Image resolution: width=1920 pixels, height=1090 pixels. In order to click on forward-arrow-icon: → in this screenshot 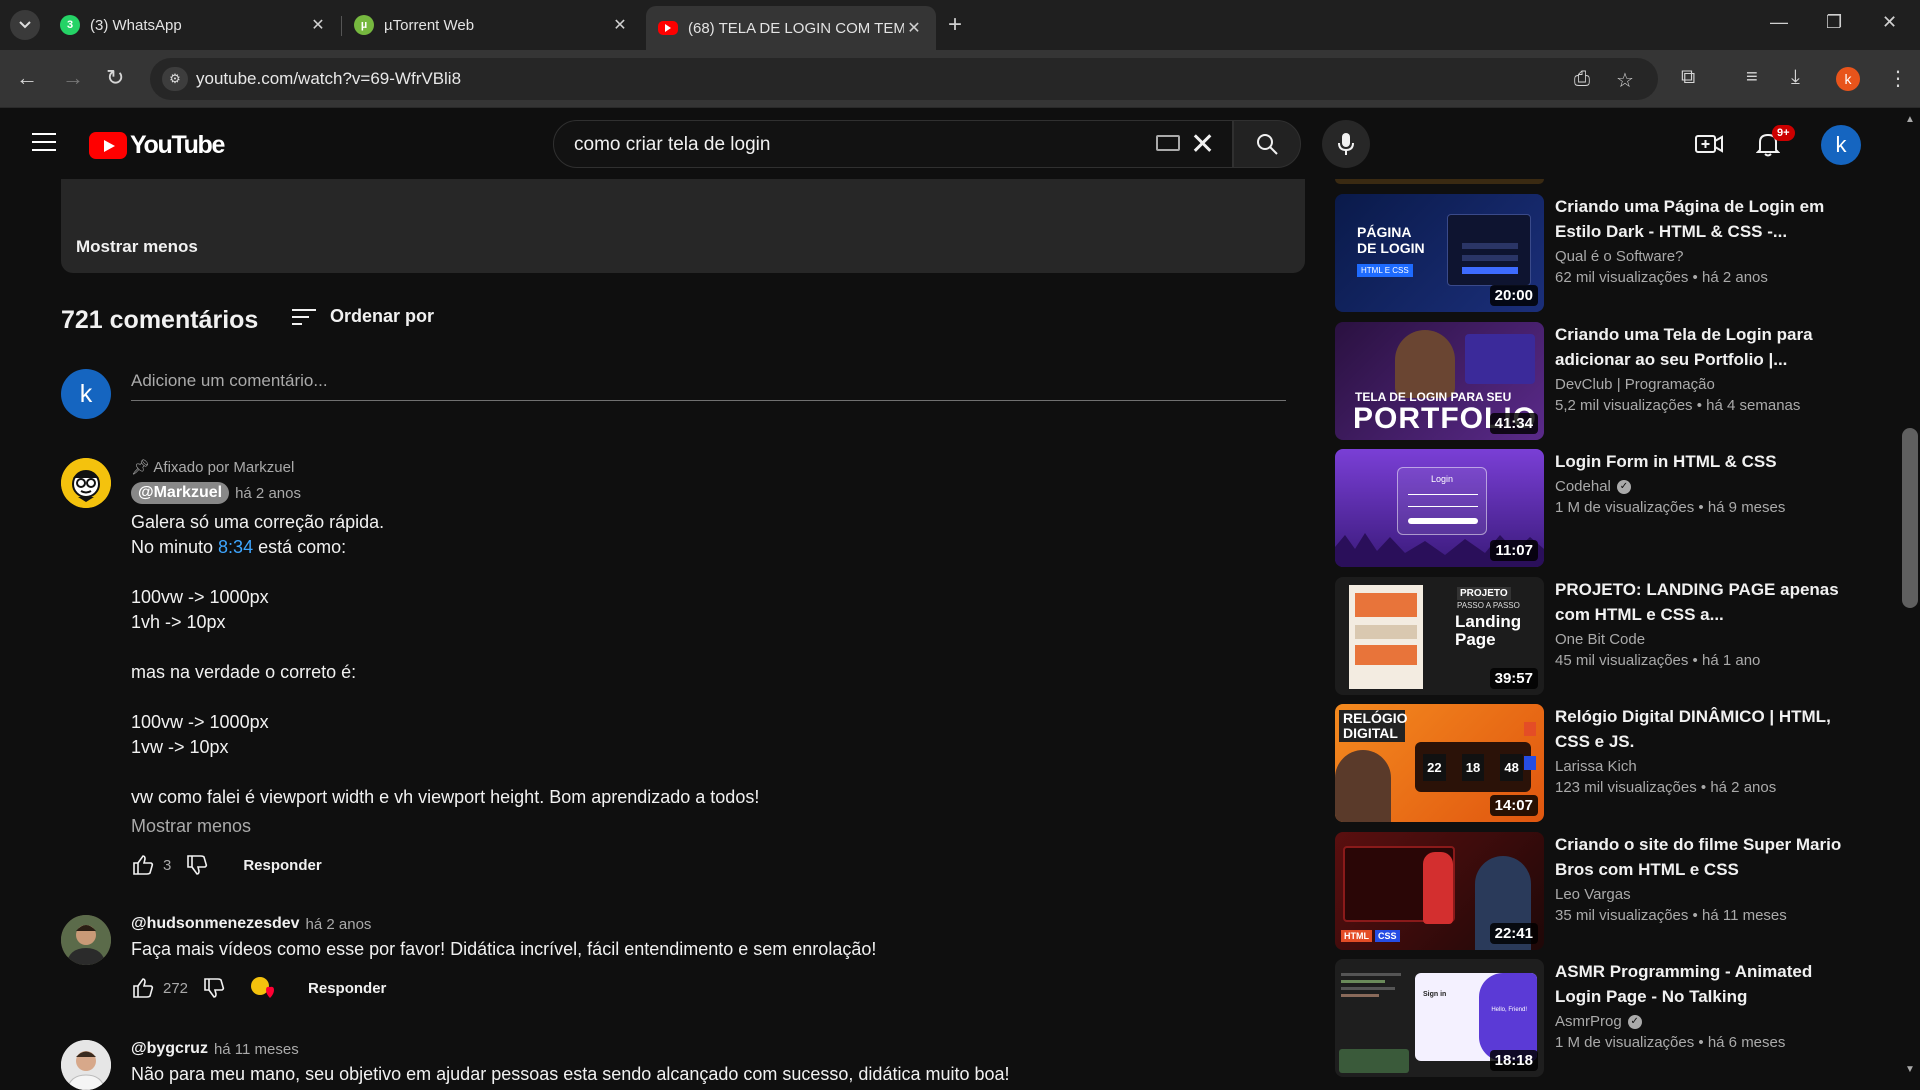, I will do `click(73, 78)`.